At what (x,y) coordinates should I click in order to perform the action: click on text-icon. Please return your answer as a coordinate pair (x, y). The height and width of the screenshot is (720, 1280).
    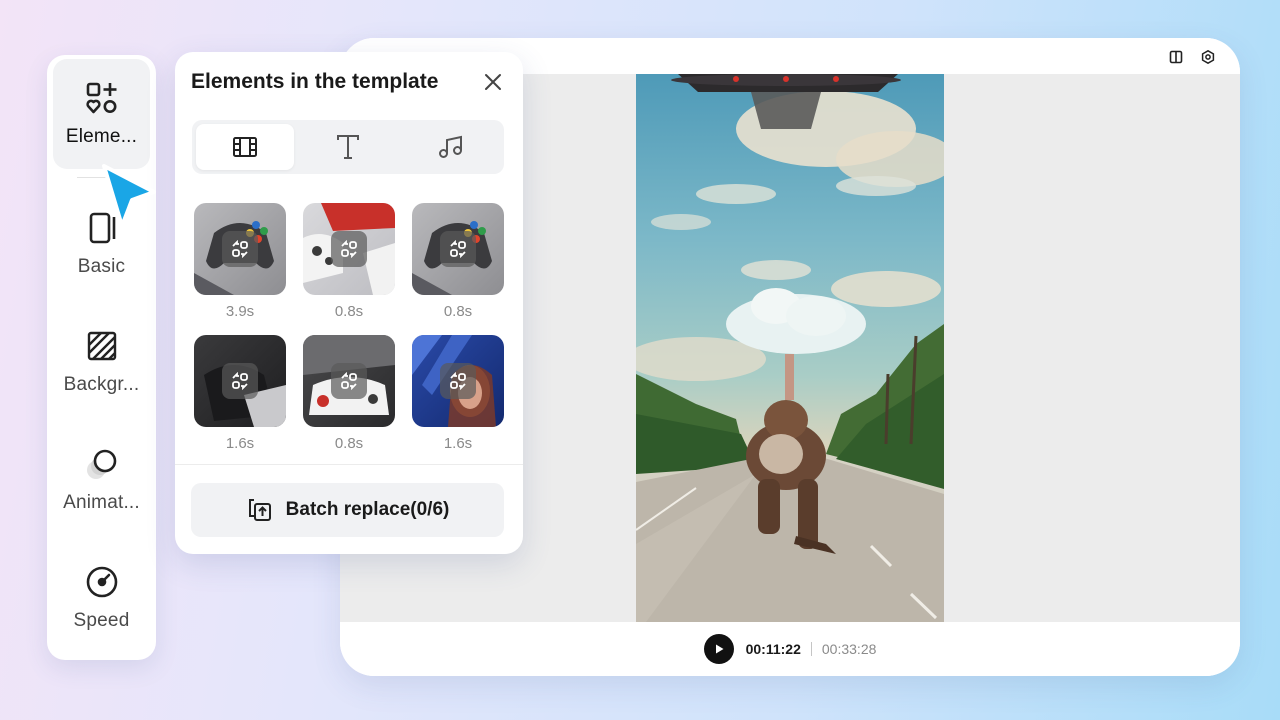
    Looking at the image, I should click on (348, 147).